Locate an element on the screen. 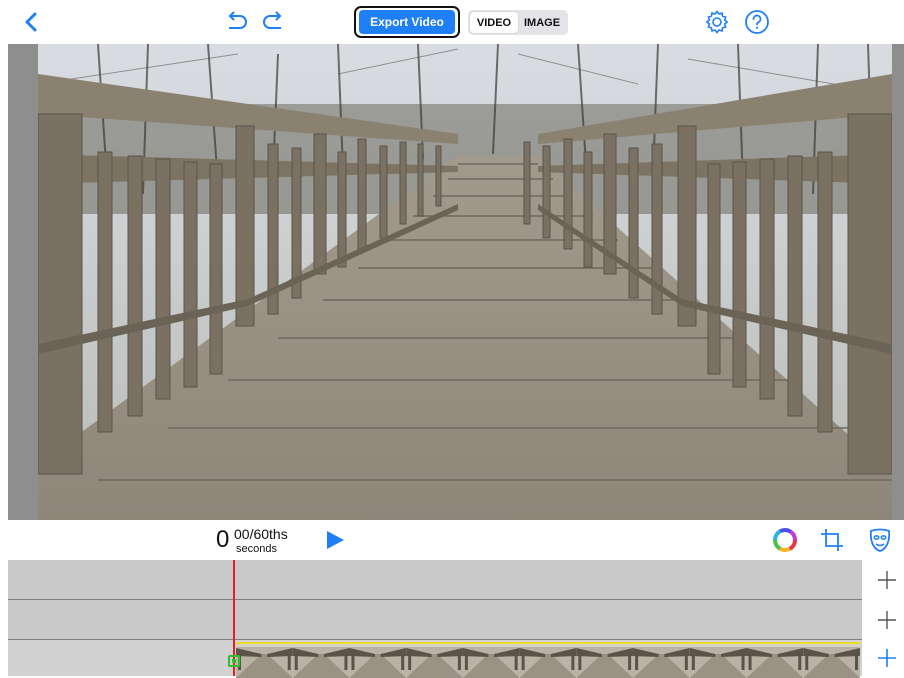 This screenshot has height=678, width=904. export-video-button: Export Video is located at coordinates (407, 22).